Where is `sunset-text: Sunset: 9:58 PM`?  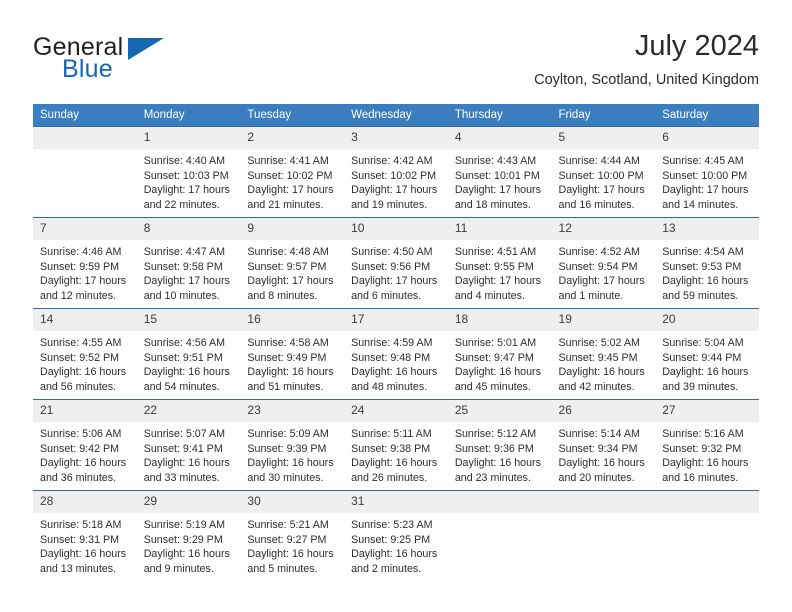 sunset-text: Sunset: 9:58 PM is located at coordinates (183, 266).